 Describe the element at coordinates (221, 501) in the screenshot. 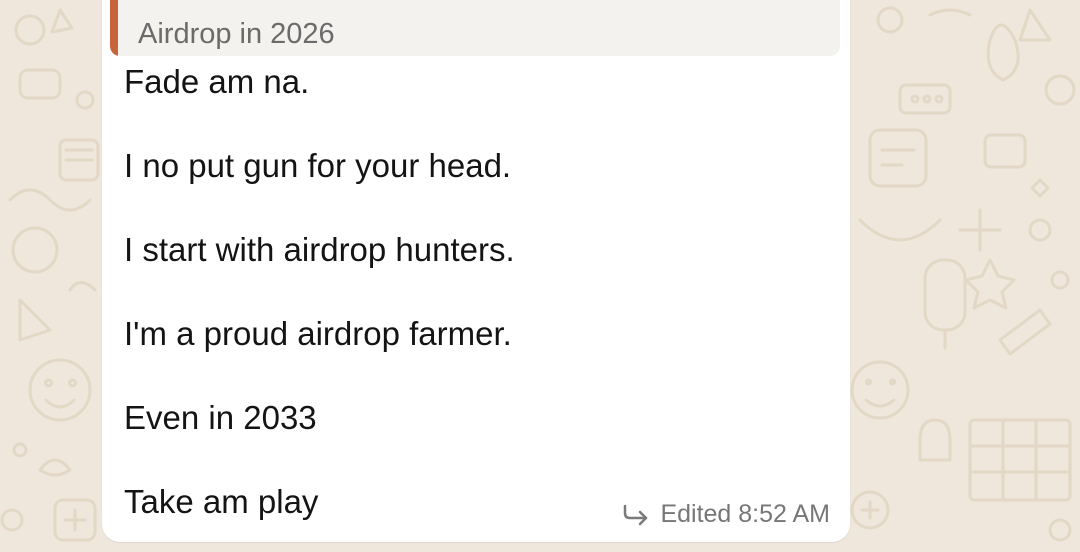

I see `message-line: Take am play` at that location.